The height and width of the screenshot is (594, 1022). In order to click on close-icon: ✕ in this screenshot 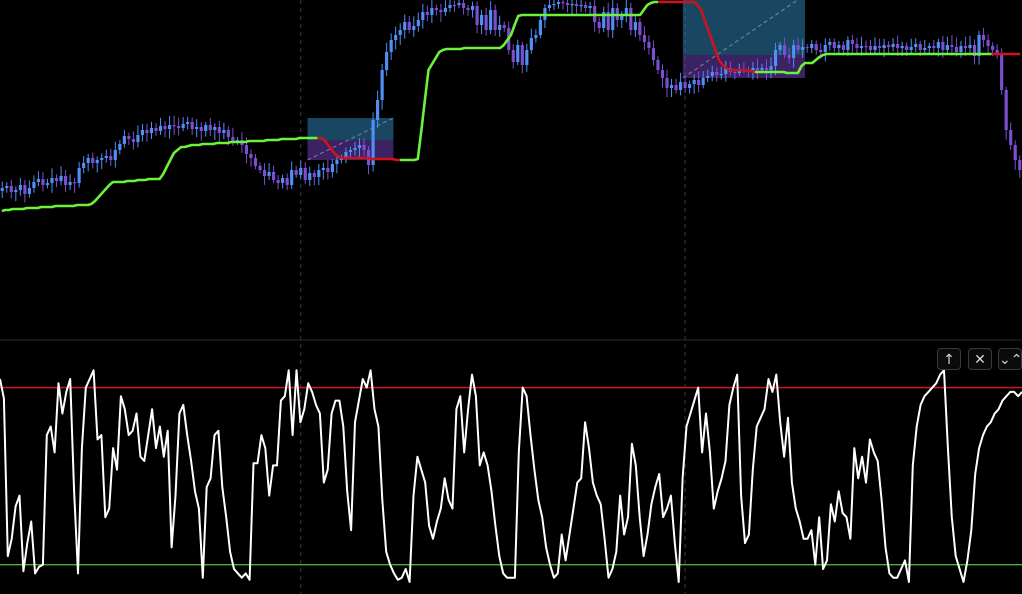, I will do `click(980, 359)`.